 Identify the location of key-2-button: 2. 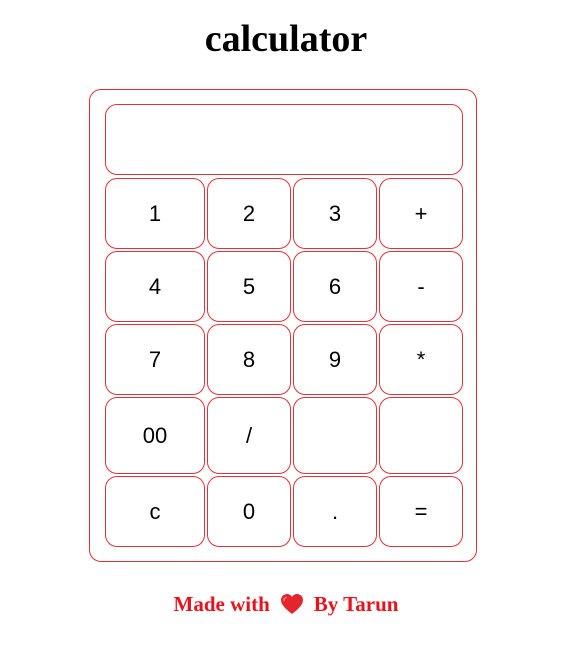
(249, 213).